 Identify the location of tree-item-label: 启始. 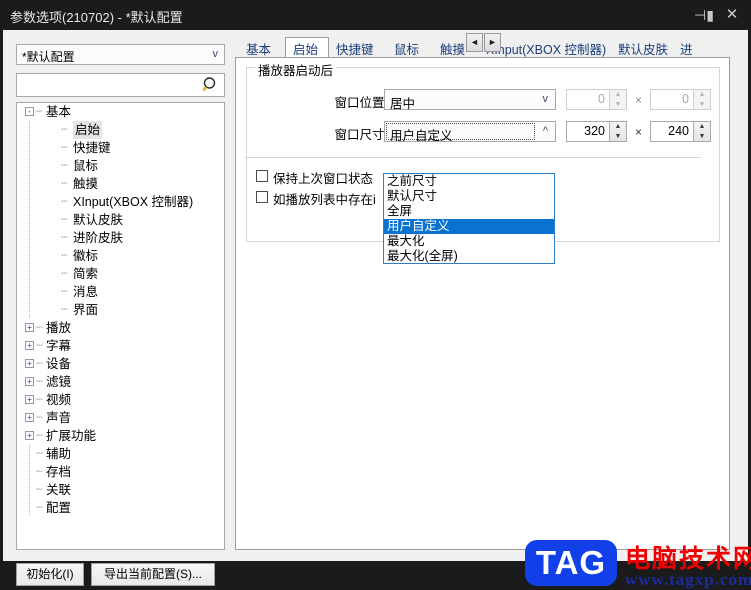
(88, 130).